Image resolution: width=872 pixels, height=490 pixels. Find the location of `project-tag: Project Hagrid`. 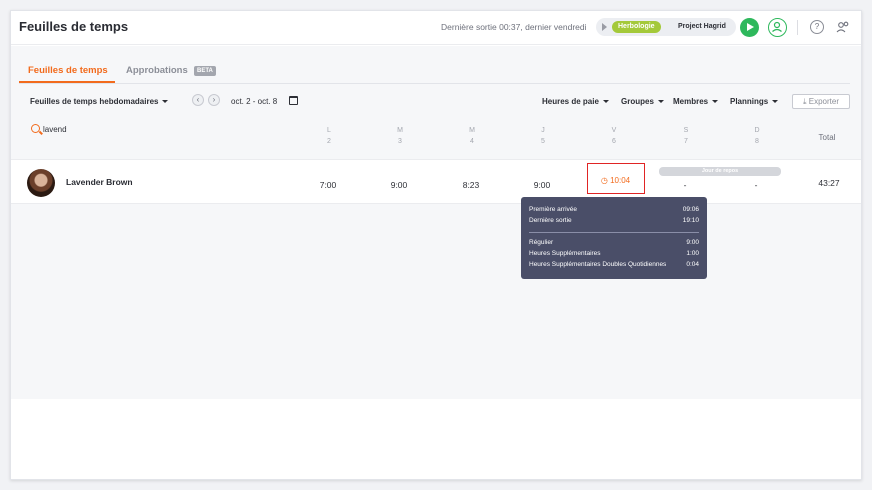

project-tag: Project Hagrid is located at coordinates (702, 26).